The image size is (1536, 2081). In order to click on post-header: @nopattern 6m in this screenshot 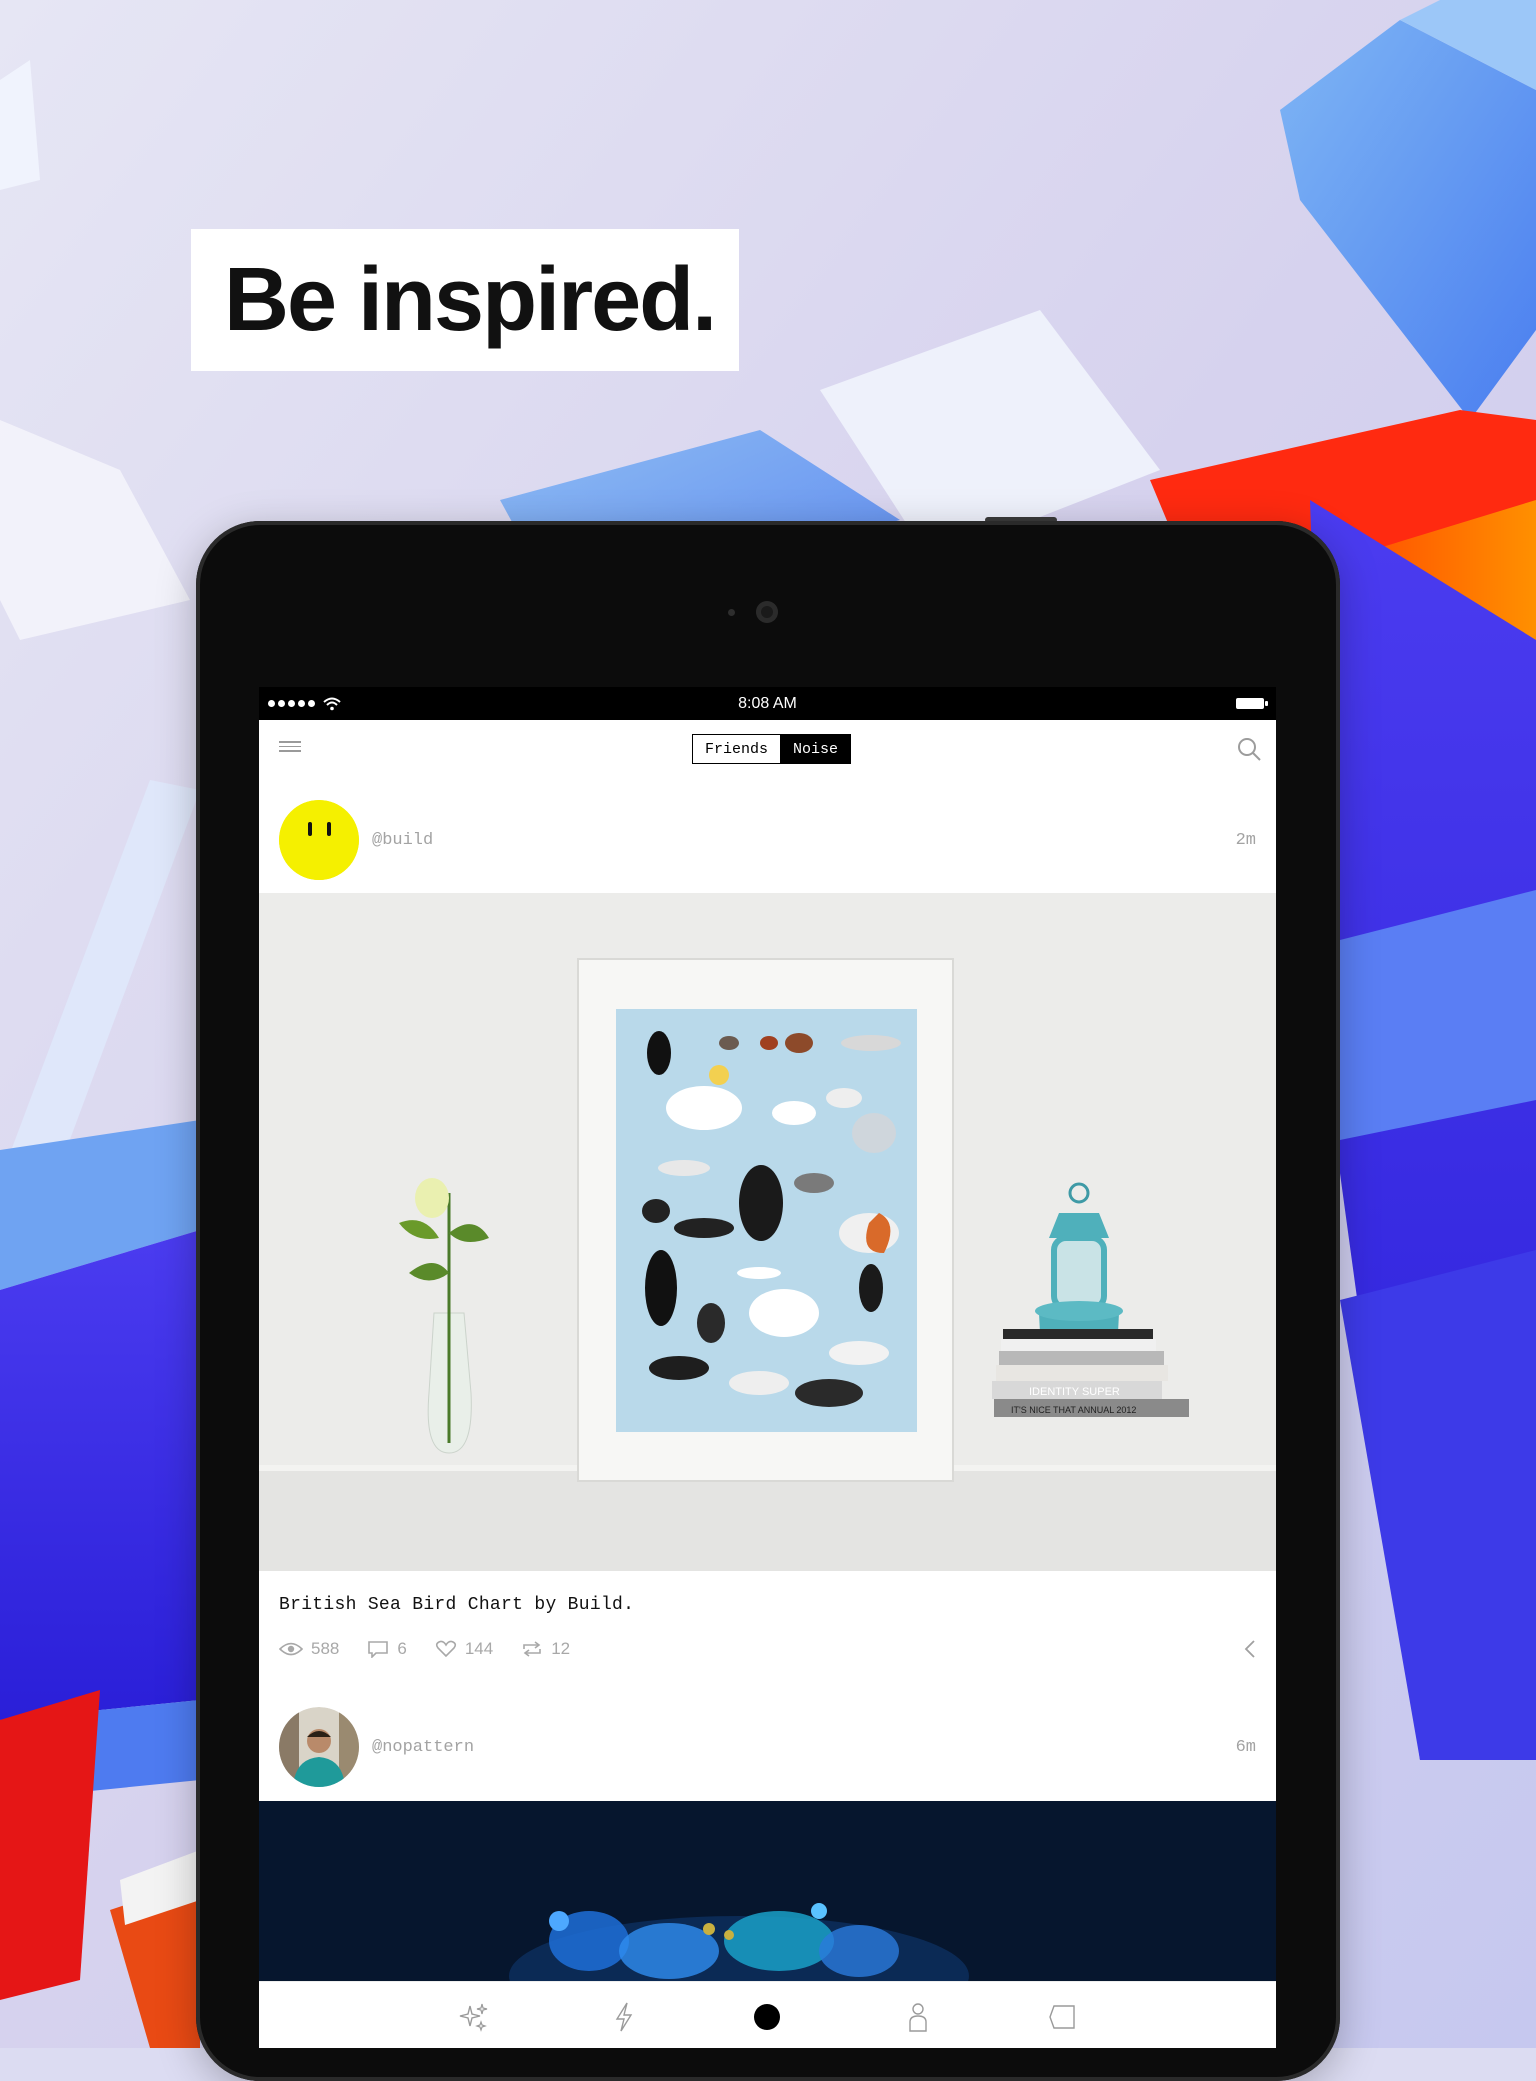, I will do `click(767, 1739)`.